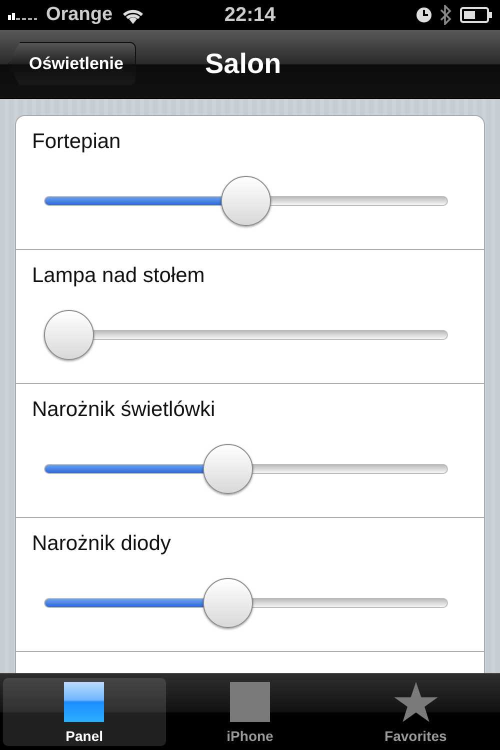  What do you see at coordinates (415, 702) in the screenshot?
I see `star-icon` at bounding box center [415, 702].